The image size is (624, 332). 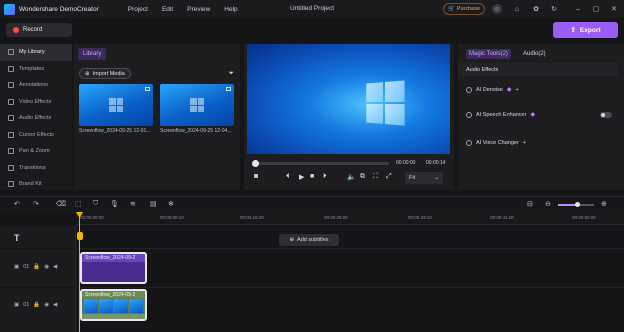 What do you see at coordinates (325, 177) in the screenshot?
I see `next-frame-icon: ⏵` at bounding box center [325, 177].